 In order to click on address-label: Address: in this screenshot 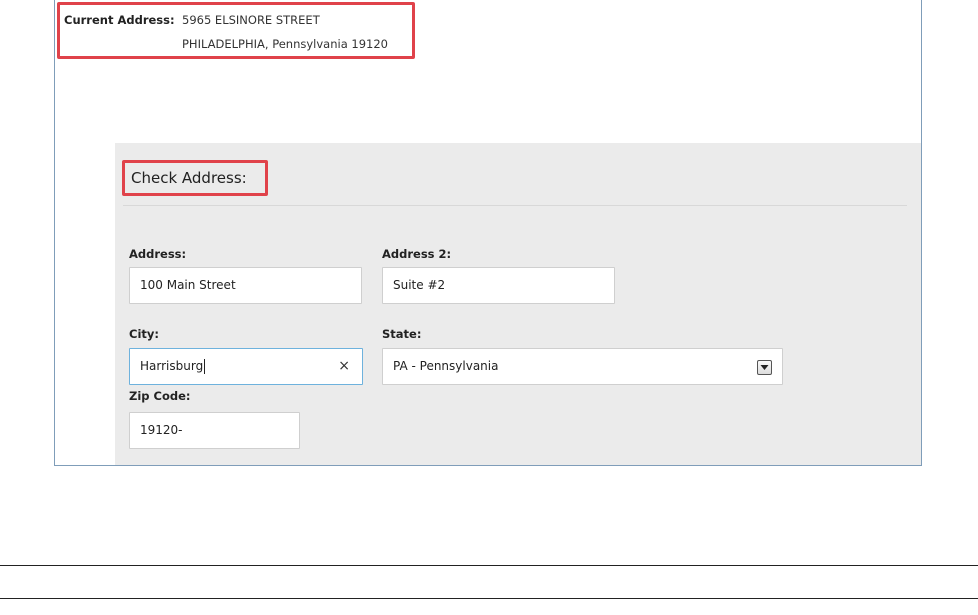, I will do `click(158, 254)`.